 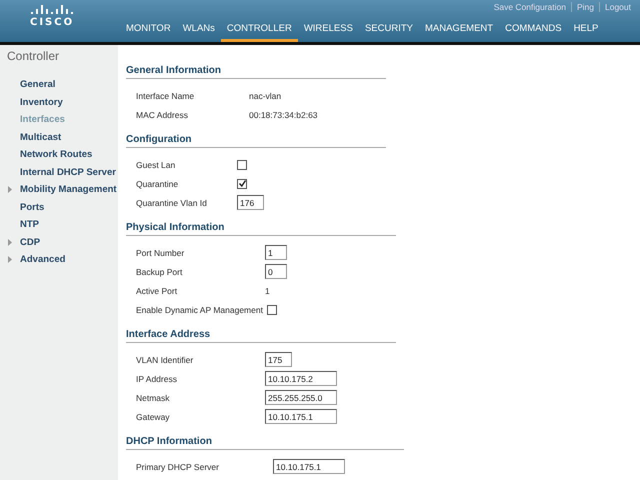 I want to click on sidebar-item: Mobility Management, so click(x=68, y=190).